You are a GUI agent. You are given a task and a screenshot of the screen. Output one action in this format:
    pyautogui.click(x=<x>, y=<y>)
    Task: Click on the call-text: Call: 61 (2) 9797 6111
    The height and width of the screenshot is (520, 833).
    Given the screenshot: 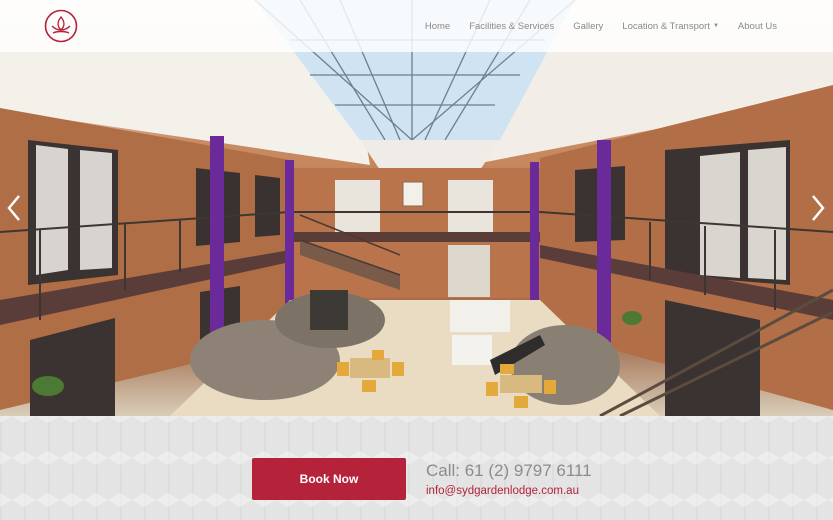 What is the action you would take?
    pyautogui.click(x=509, y=470)
    